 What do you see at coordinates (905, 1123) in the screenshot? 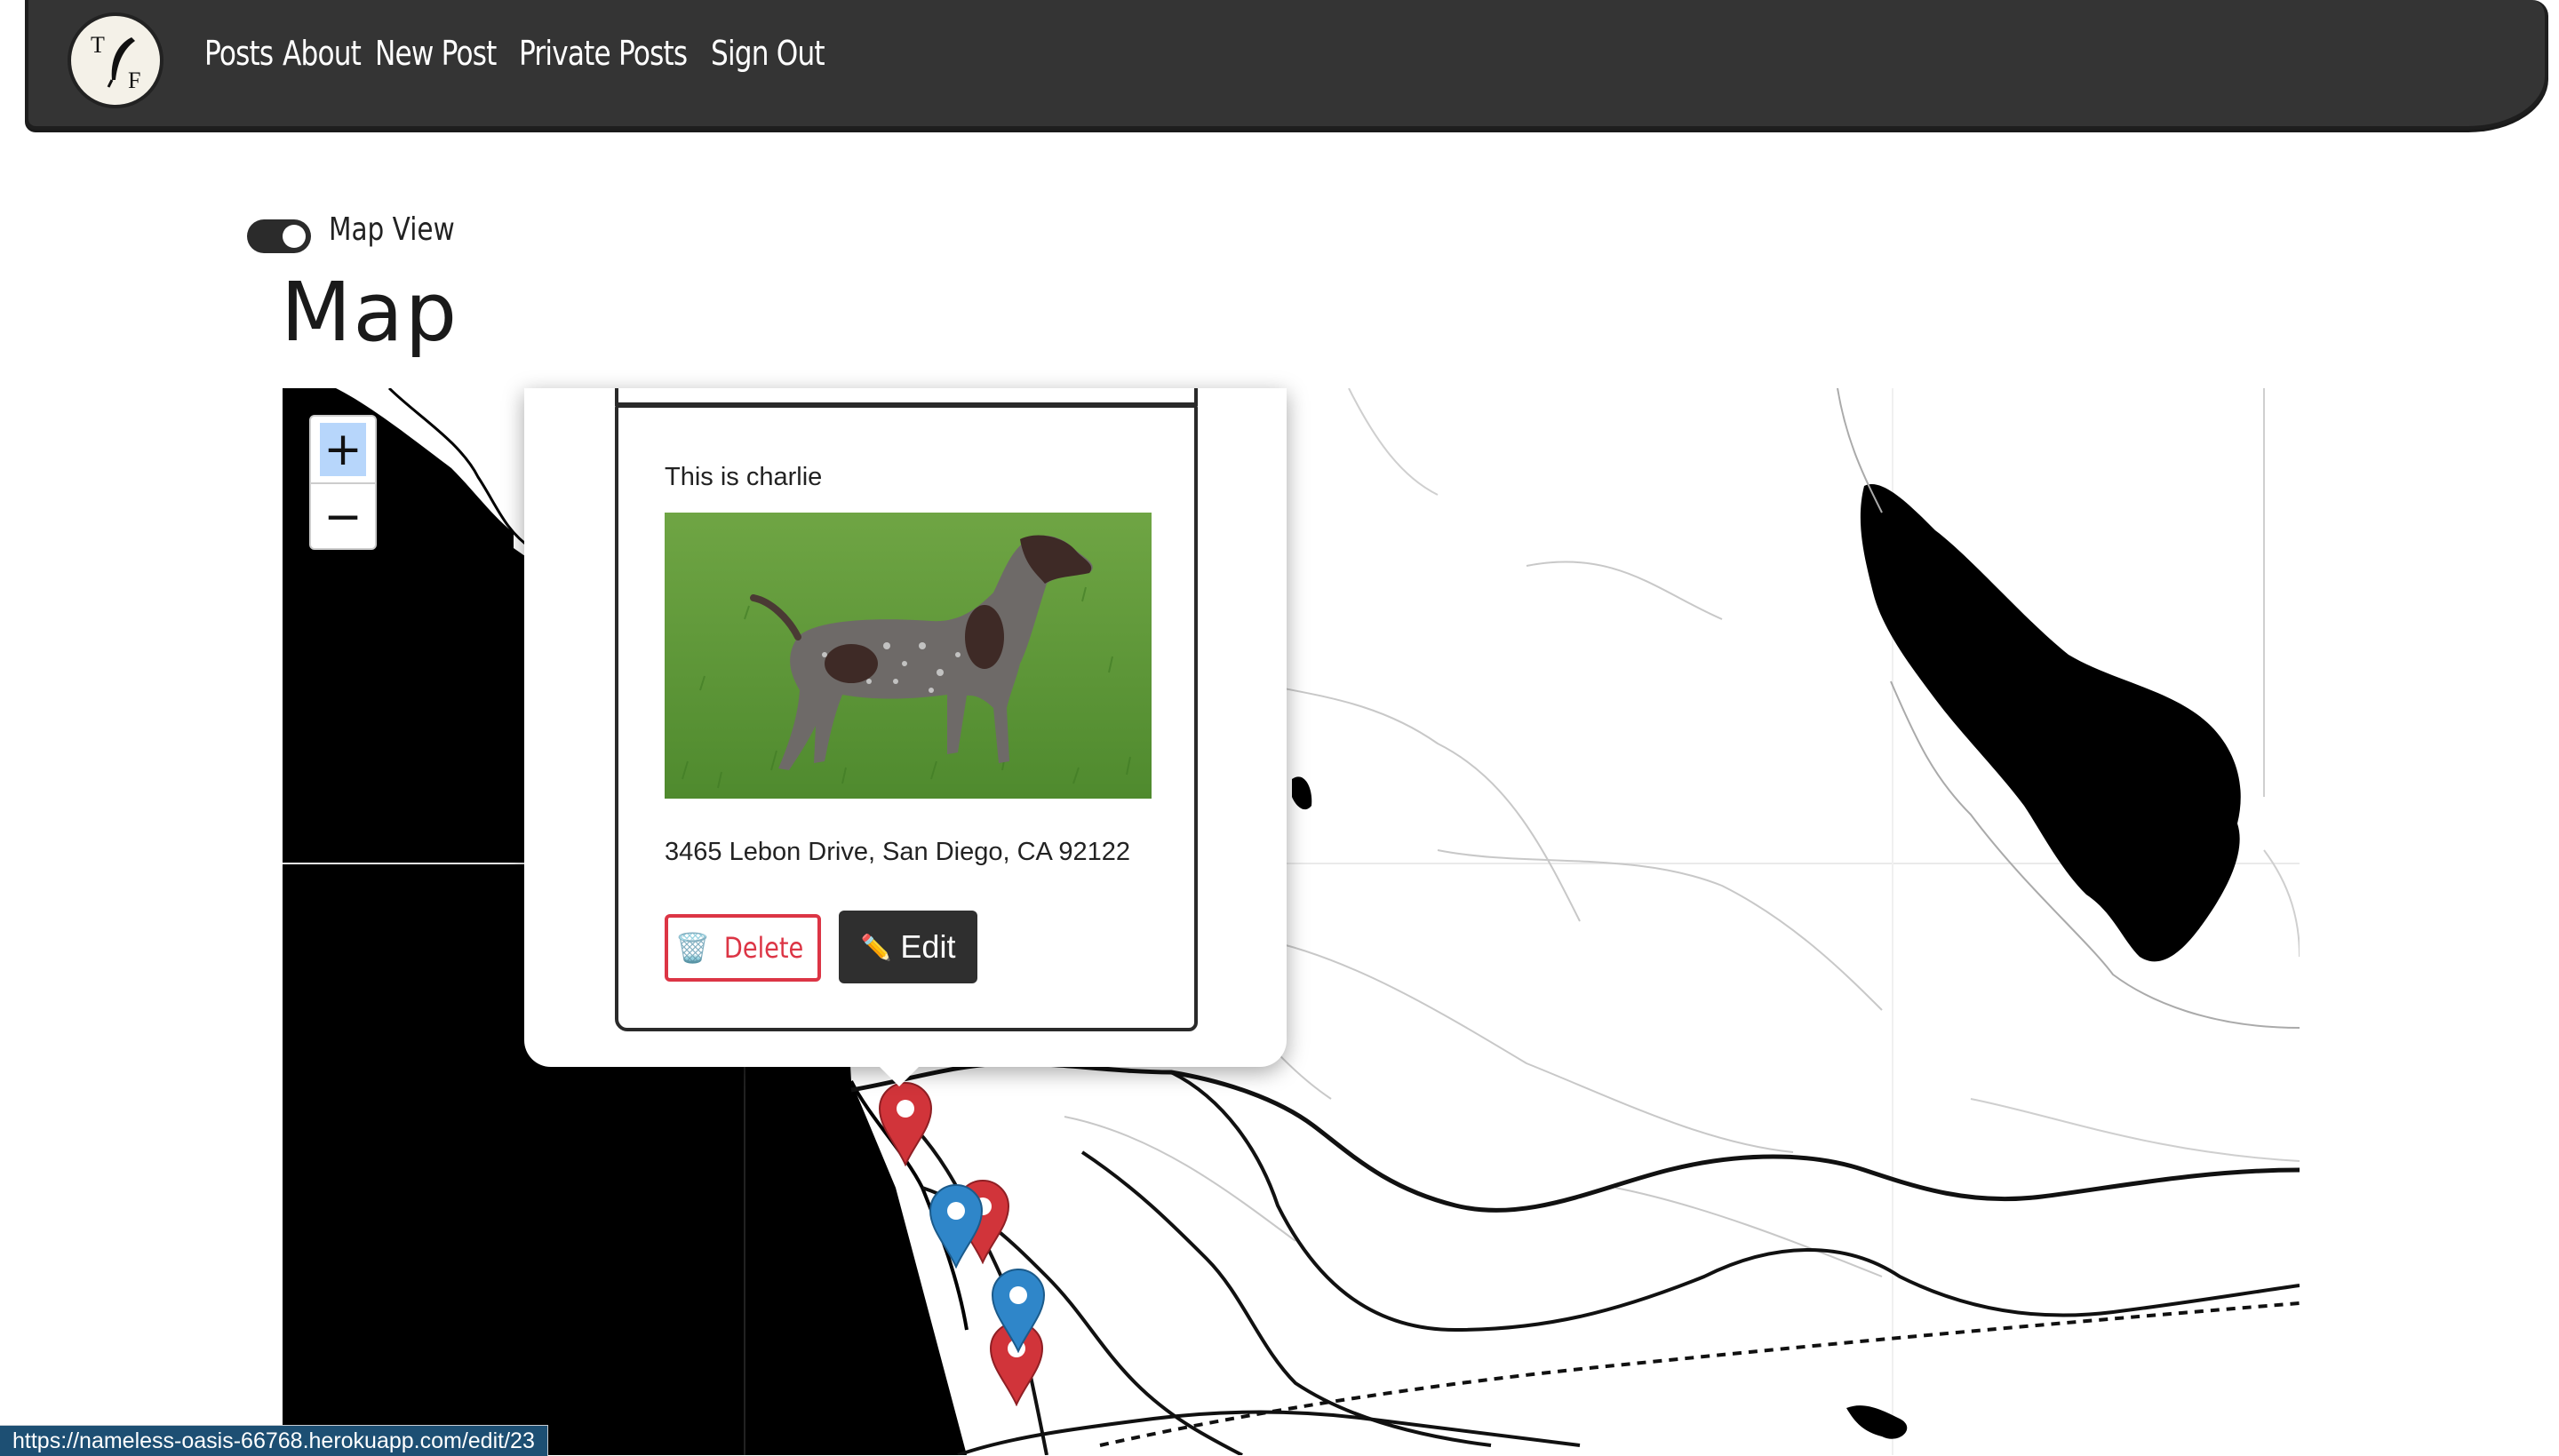
I see `map-marker-red` at bounding box center [905, 1123].